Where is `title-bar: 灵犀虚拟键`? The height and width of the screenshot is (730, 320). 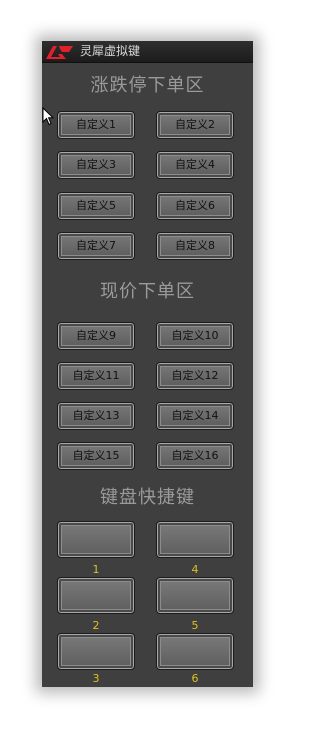 title-bar: 灵犀虚拟键 is located at coordinates (147, 52).